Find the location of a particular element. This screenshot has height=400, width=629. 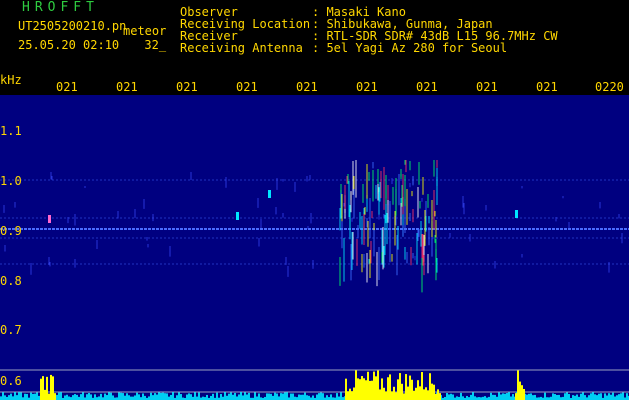

y-tick: 0.9 is located at coordinates (11, 231).